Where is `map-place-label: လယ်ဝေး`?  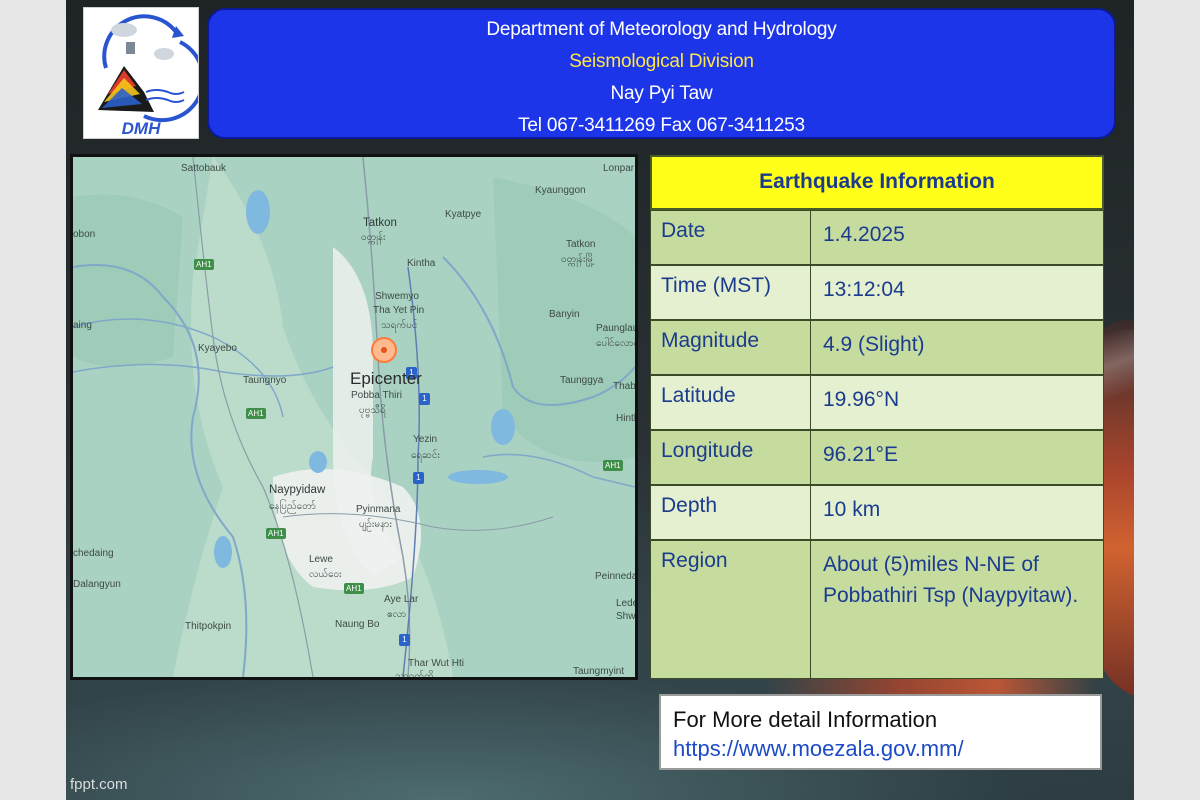
map-place-label: လယ်ဝေး is located at coordinates (325, 574).